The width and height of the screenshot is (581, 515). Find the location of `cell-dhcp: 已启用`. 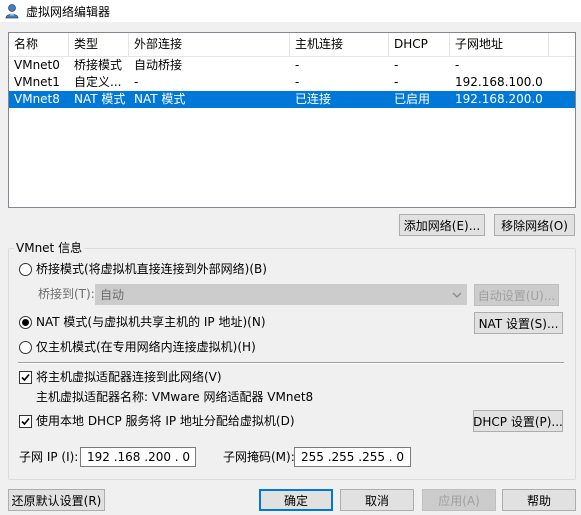

cell-dhcp: 已启用 is located at coordinates (412, 99).